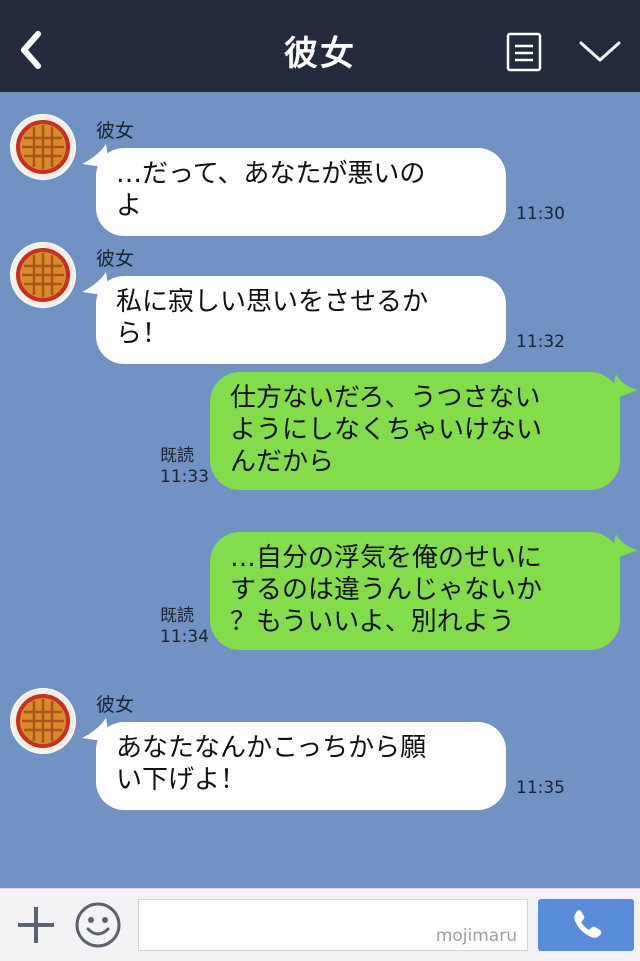 The image size is (640, 961). I want to click on chat-header: 彼女, so click(320, 46).